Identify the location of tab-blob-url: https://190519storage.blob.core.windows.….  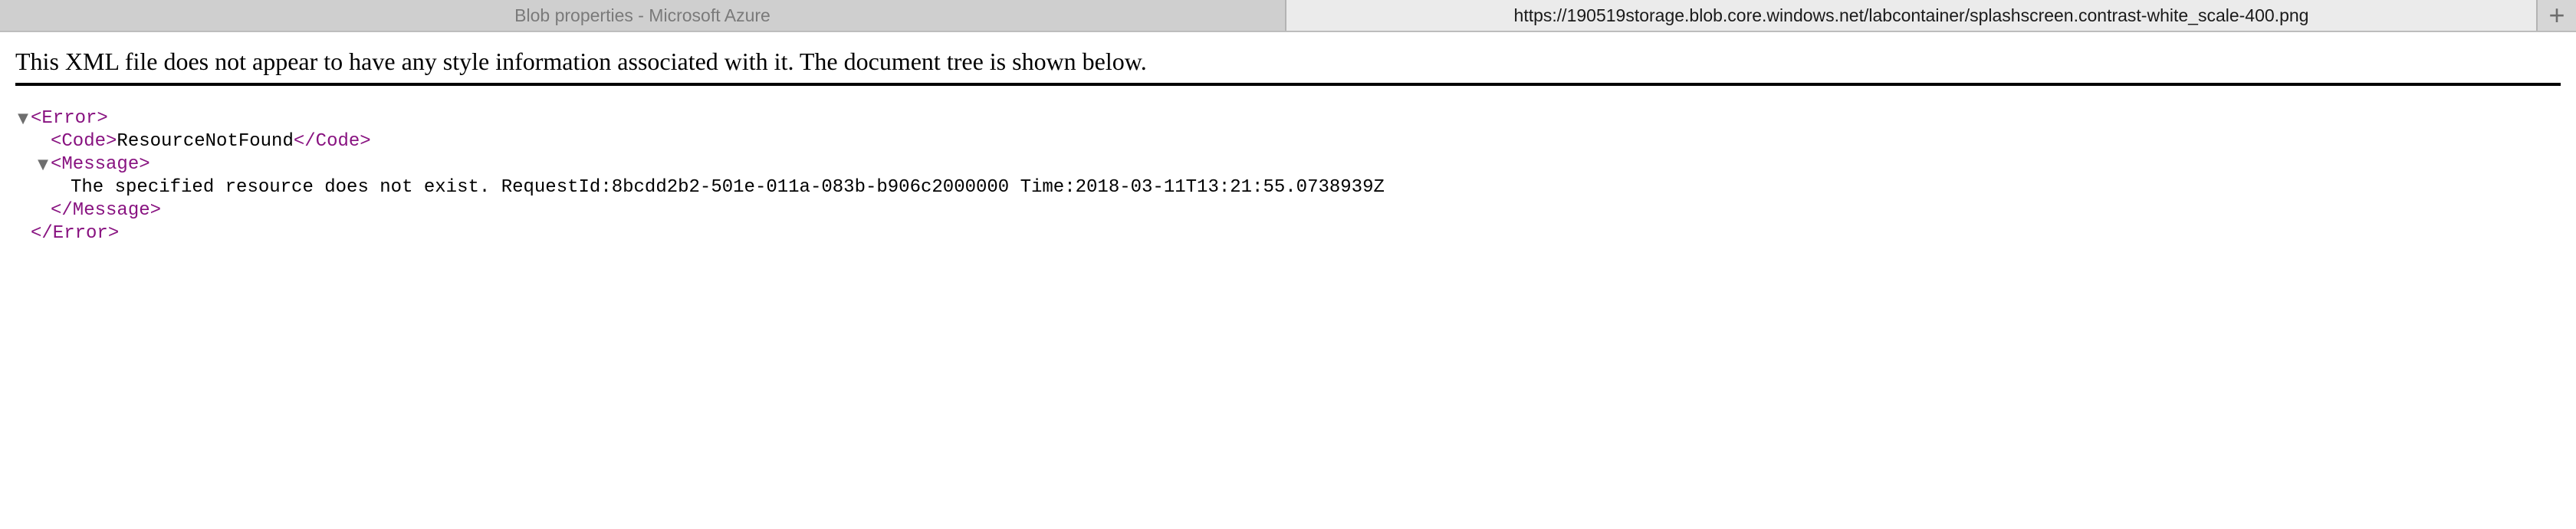
(1912, 16).